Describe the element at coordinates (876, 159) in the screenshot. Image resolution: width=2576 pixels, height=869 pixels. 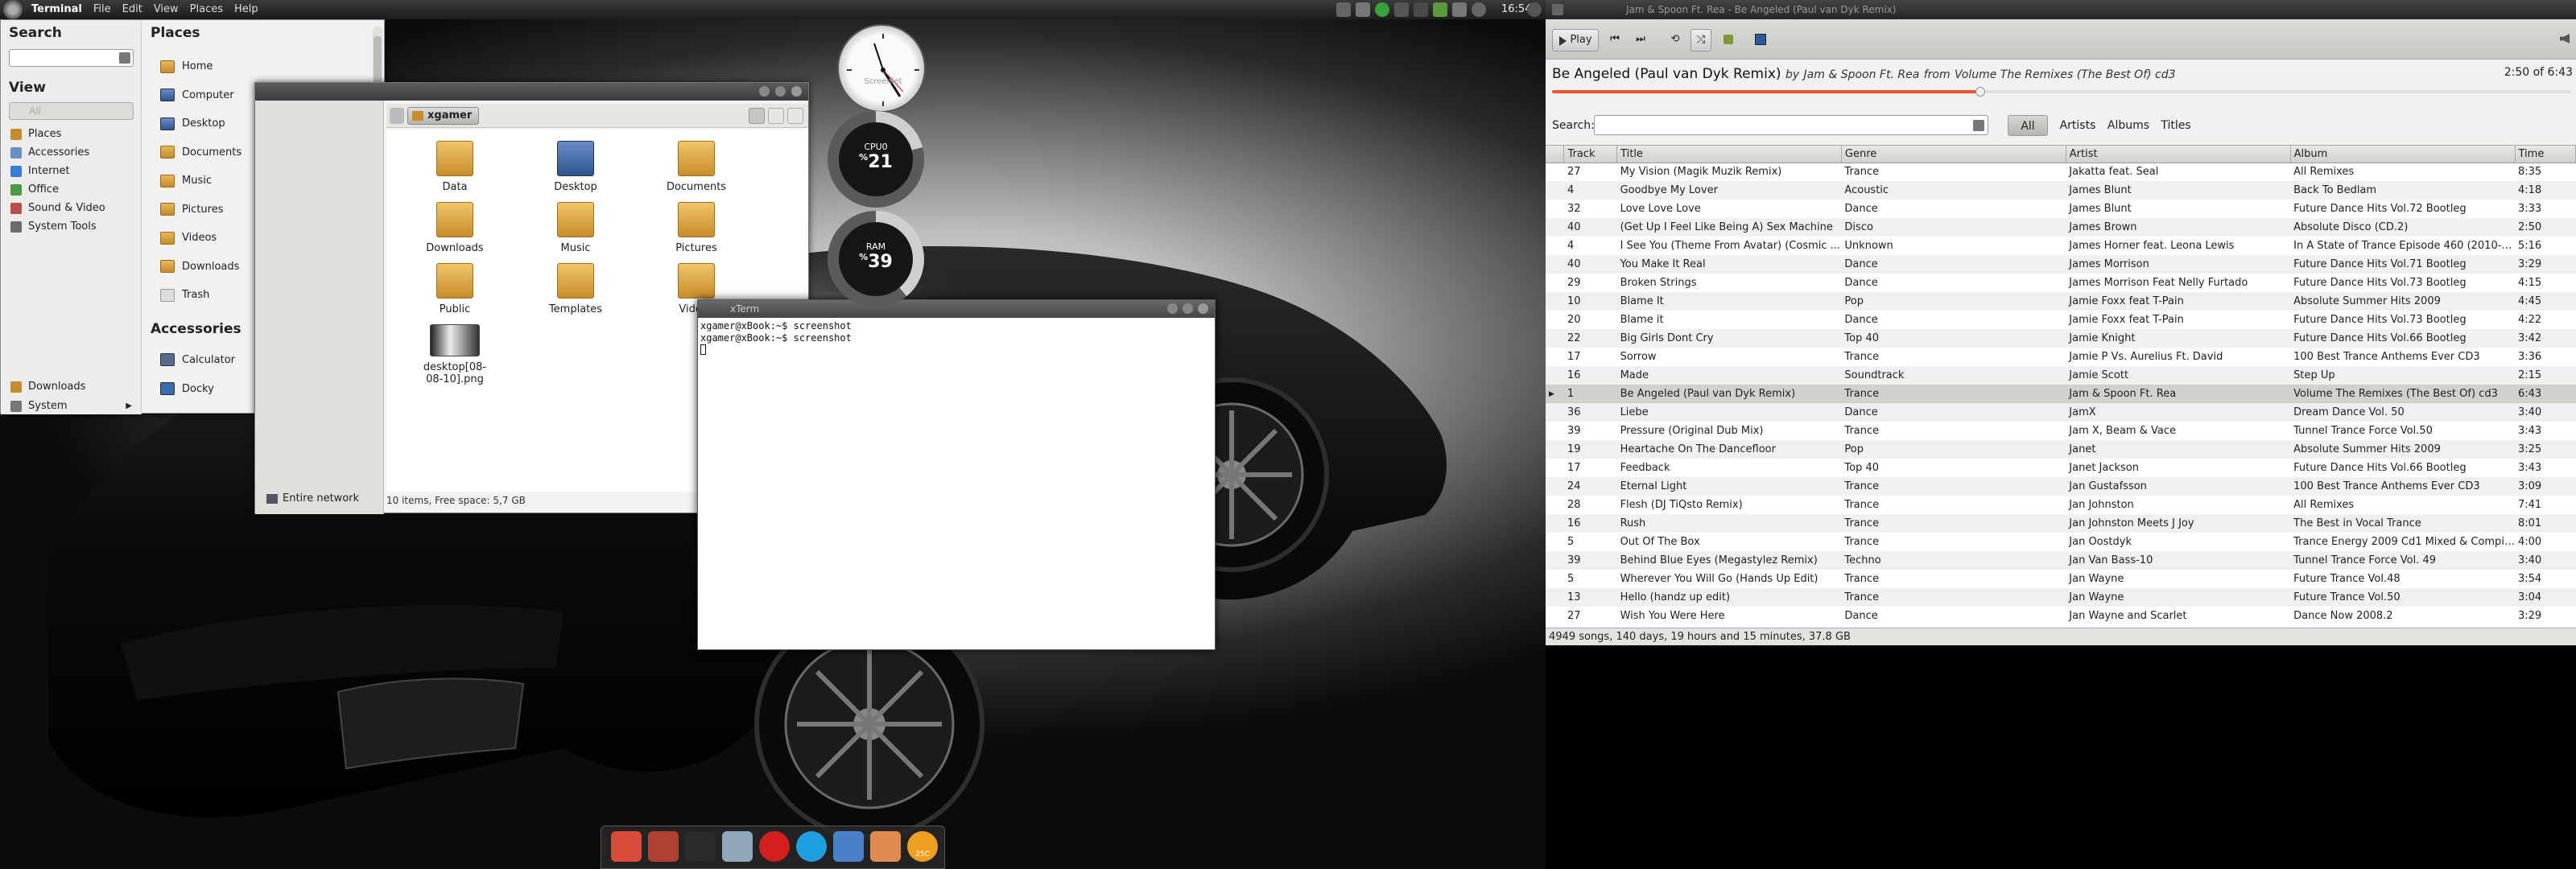
I see `cpu-gauge: CPU0 %21` at that location.